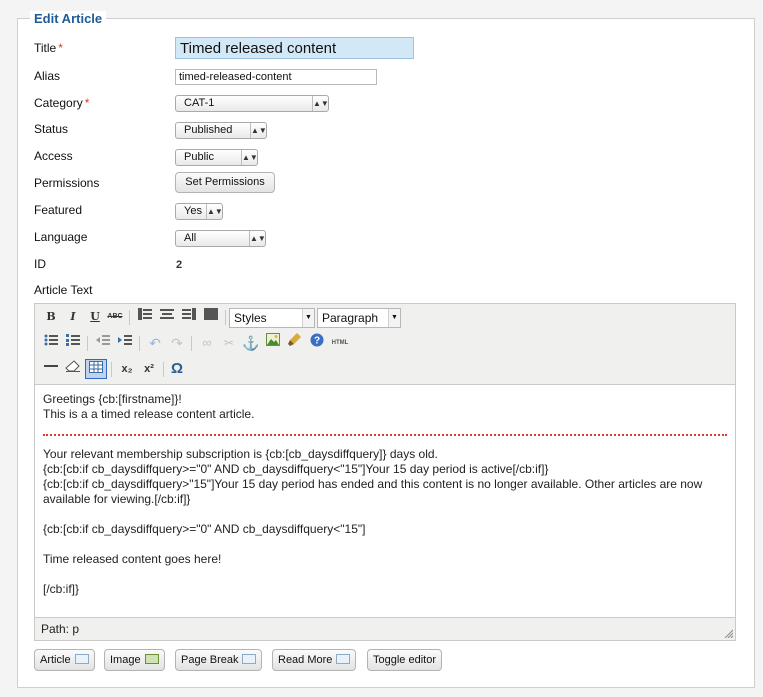  Describe the element at coordinates (95, 317) in the screenshot. I see `underline-button: U` at that location.